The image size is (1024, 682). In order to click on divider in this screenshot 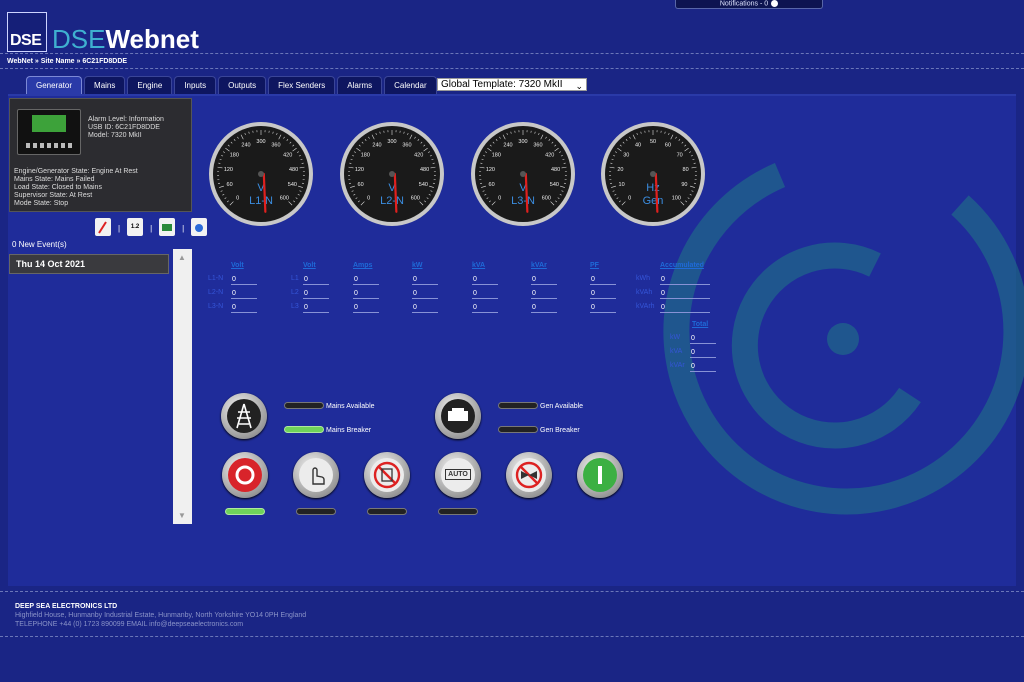, I will do `click(512, 591)`.